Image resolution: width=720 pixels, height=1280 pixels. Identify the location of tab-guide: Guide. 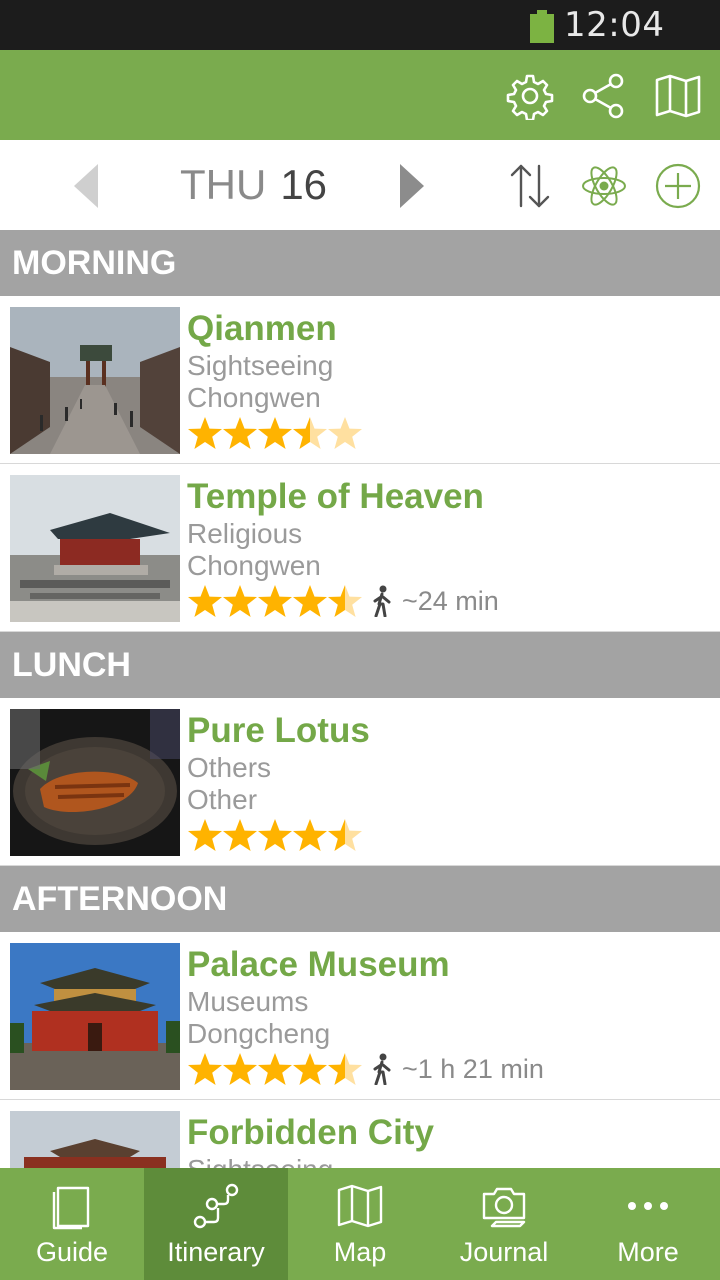
(72, 1224).